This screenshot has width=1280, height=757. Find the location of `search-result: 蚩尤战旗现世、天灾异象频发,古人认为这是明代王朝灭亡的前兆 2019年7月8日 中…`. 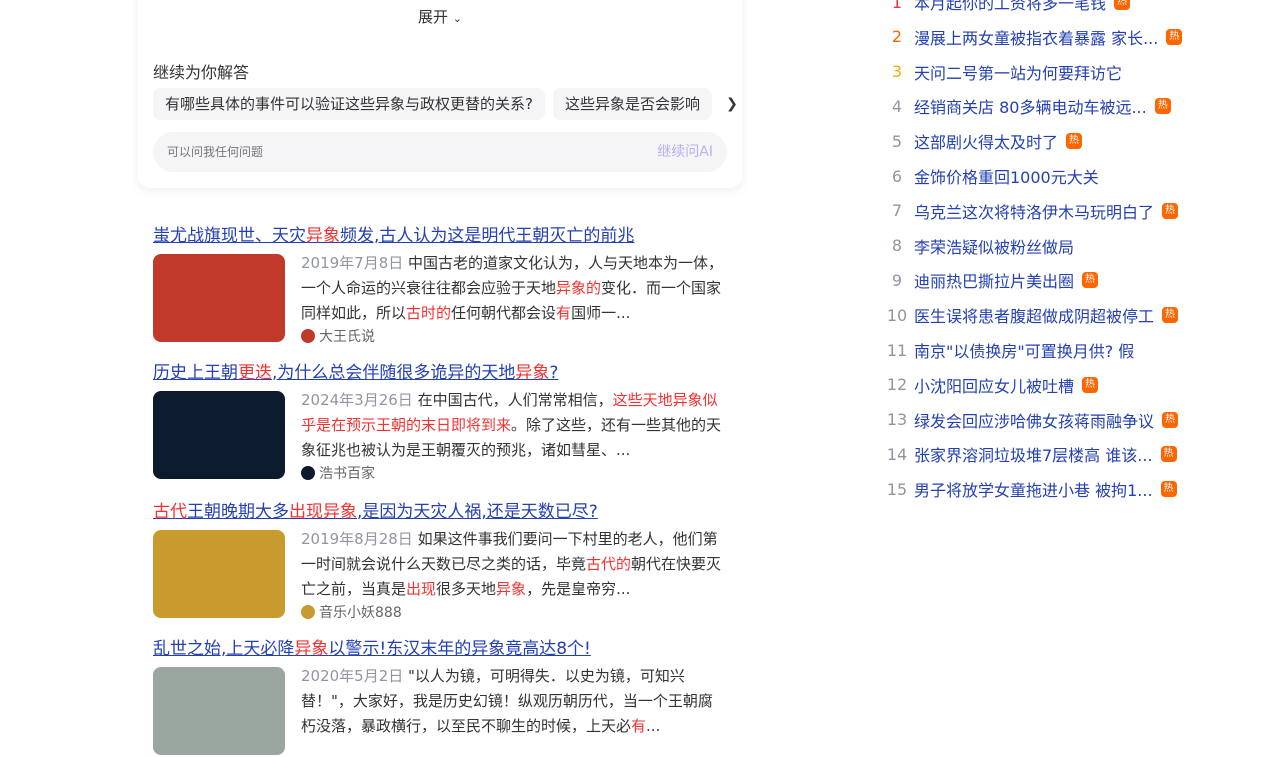

search-result: 蚩尤战旗现世、天灾异象频发,古人认为这是明代王朝灭亡的前兆 2019年7月8日 中… is located at coordinates (443, 283).